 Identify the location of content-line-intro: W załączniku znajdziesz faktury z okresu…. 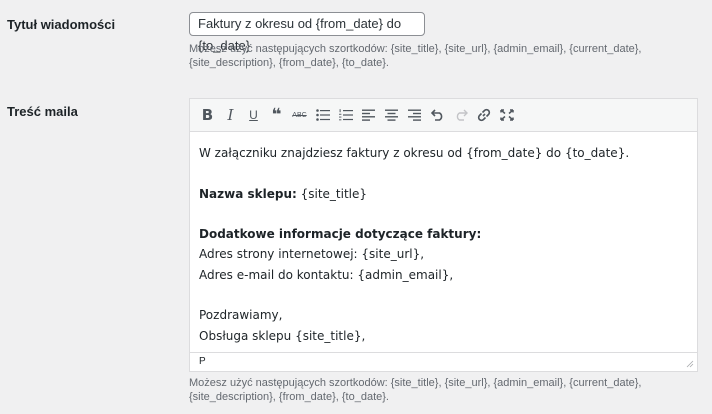
(414, 153).